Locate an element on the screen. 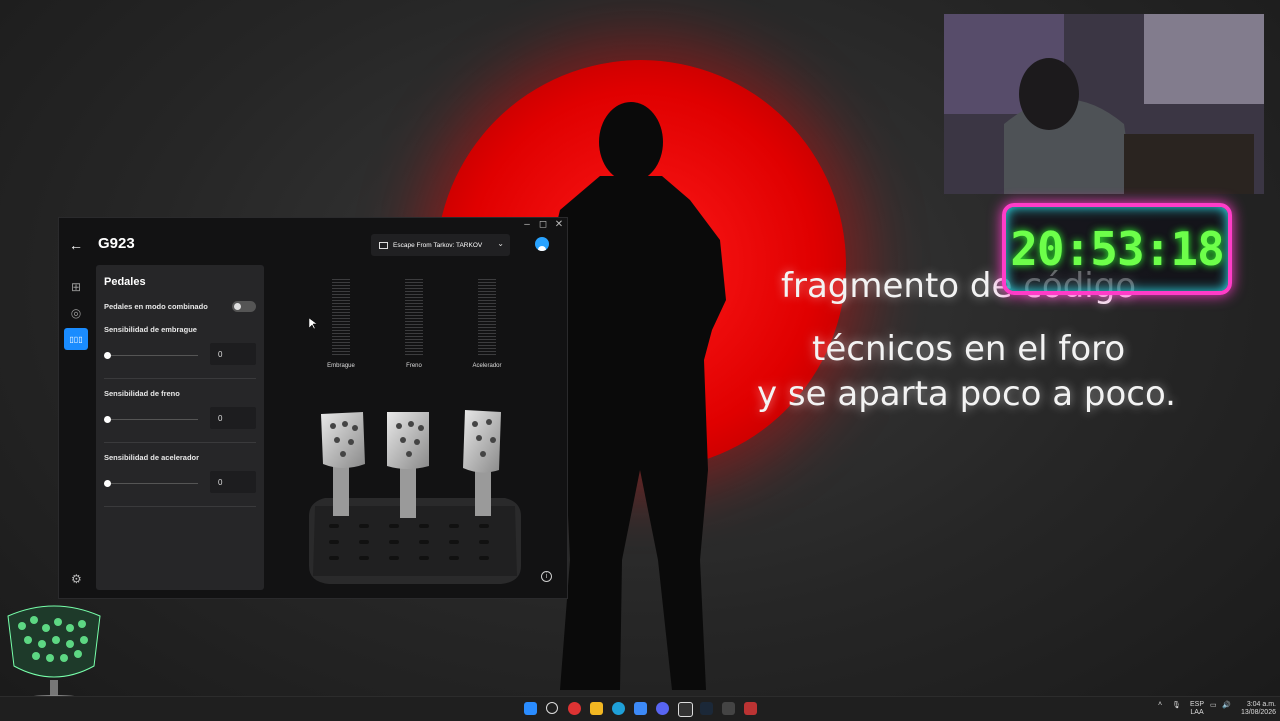 The width and height of the screenshot is (1280, 721). close-button: ✕ is located at coordinates (559, 225).